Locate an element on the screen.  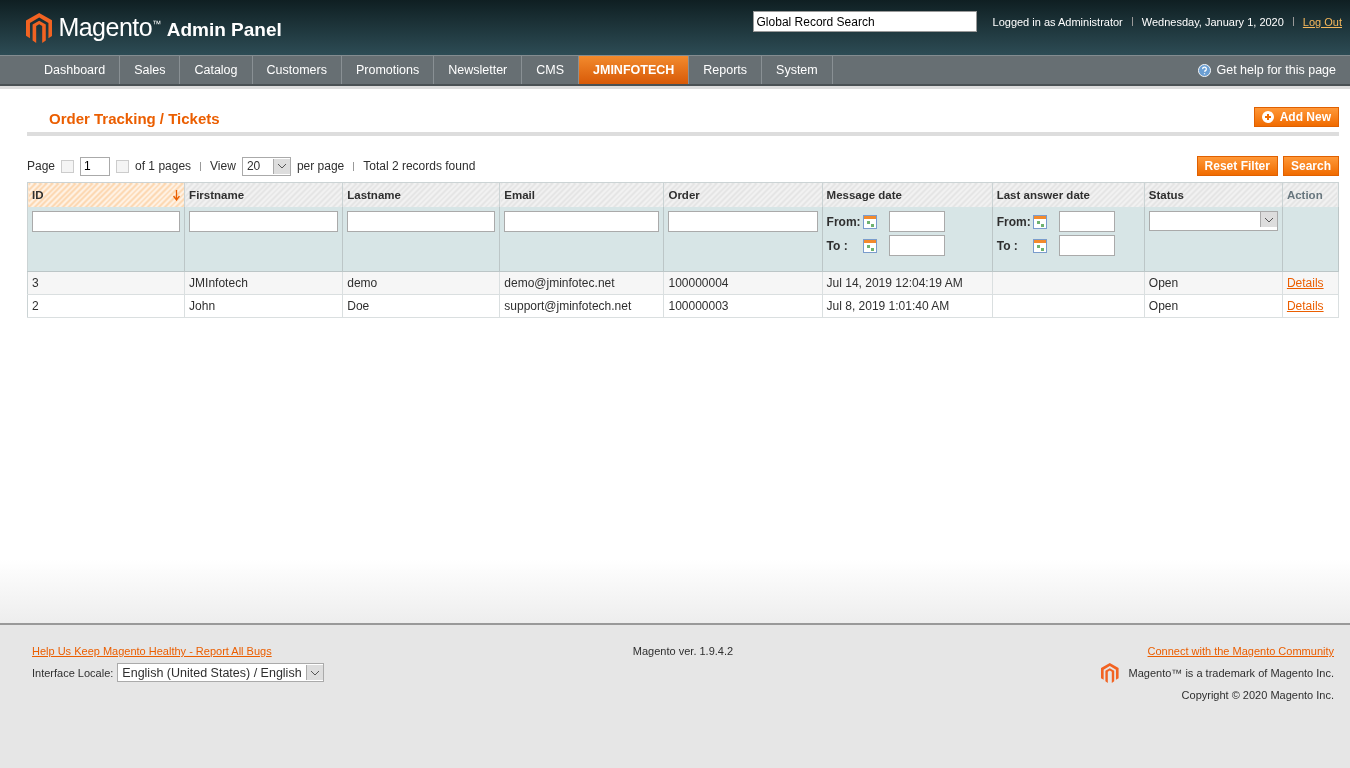
table-cell: Doe is located at coordinates (358, 306).